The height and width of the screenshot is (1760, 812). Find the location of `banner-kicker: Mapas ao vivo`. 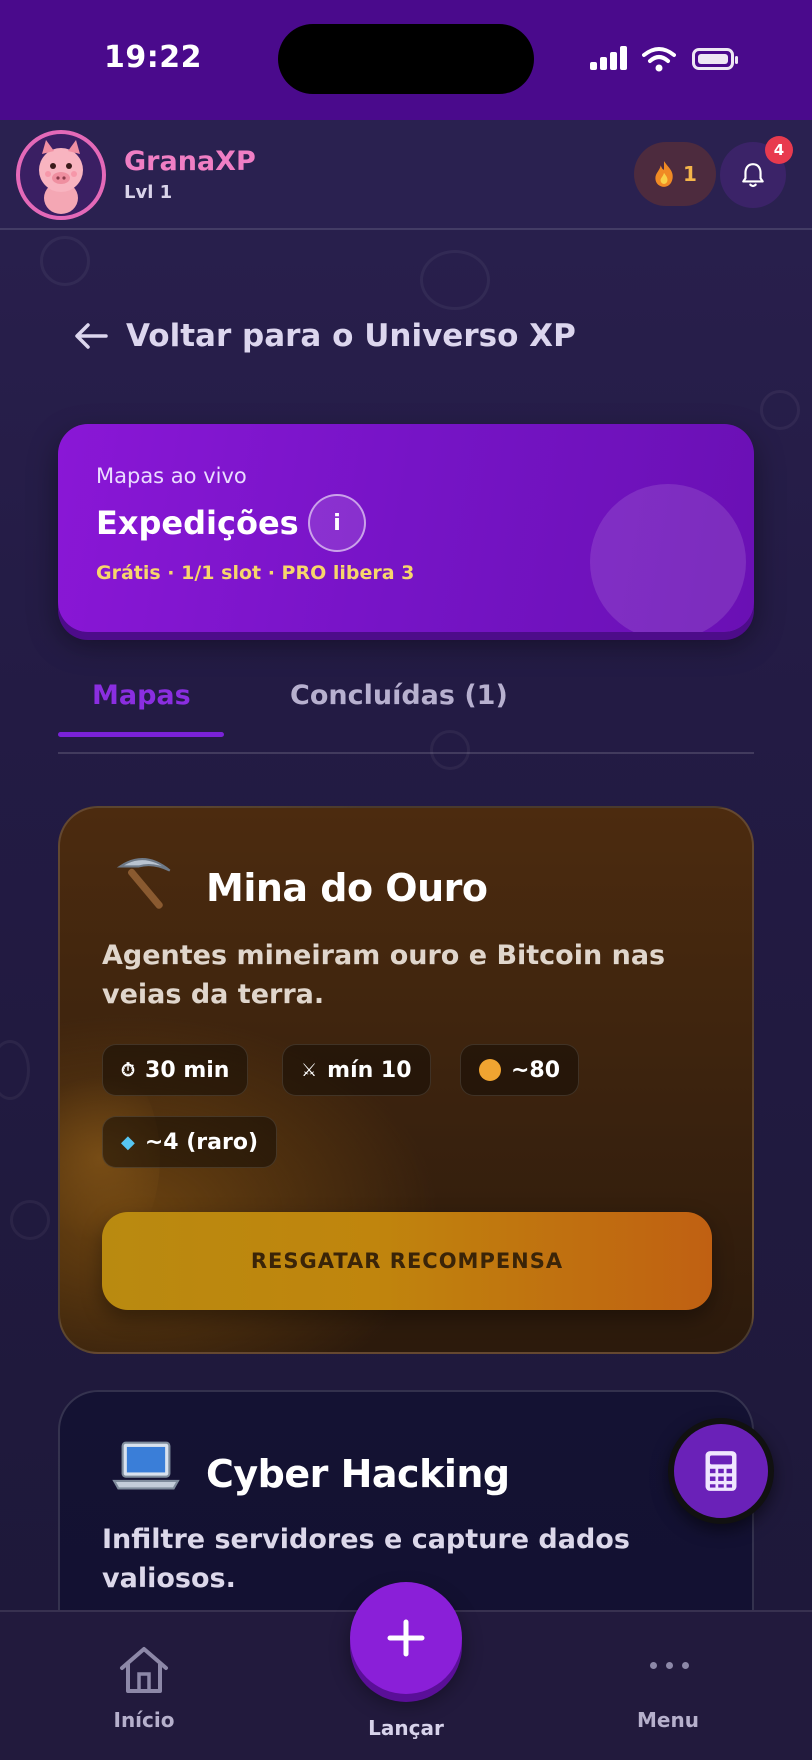

banner-kicker: Mapas ao vivo is located at coordinates (171, 476).